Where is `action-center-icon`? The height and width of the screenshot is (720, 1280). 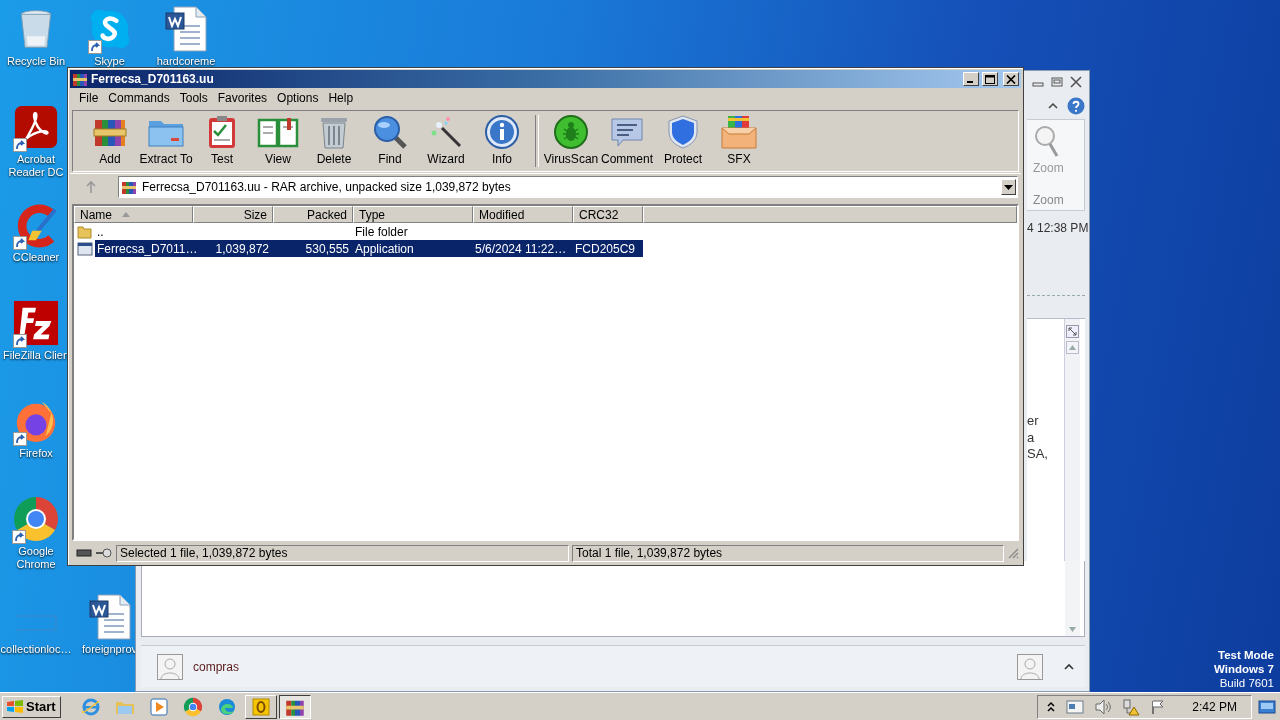 action-center-icon is located at coordinates (1075, 706).